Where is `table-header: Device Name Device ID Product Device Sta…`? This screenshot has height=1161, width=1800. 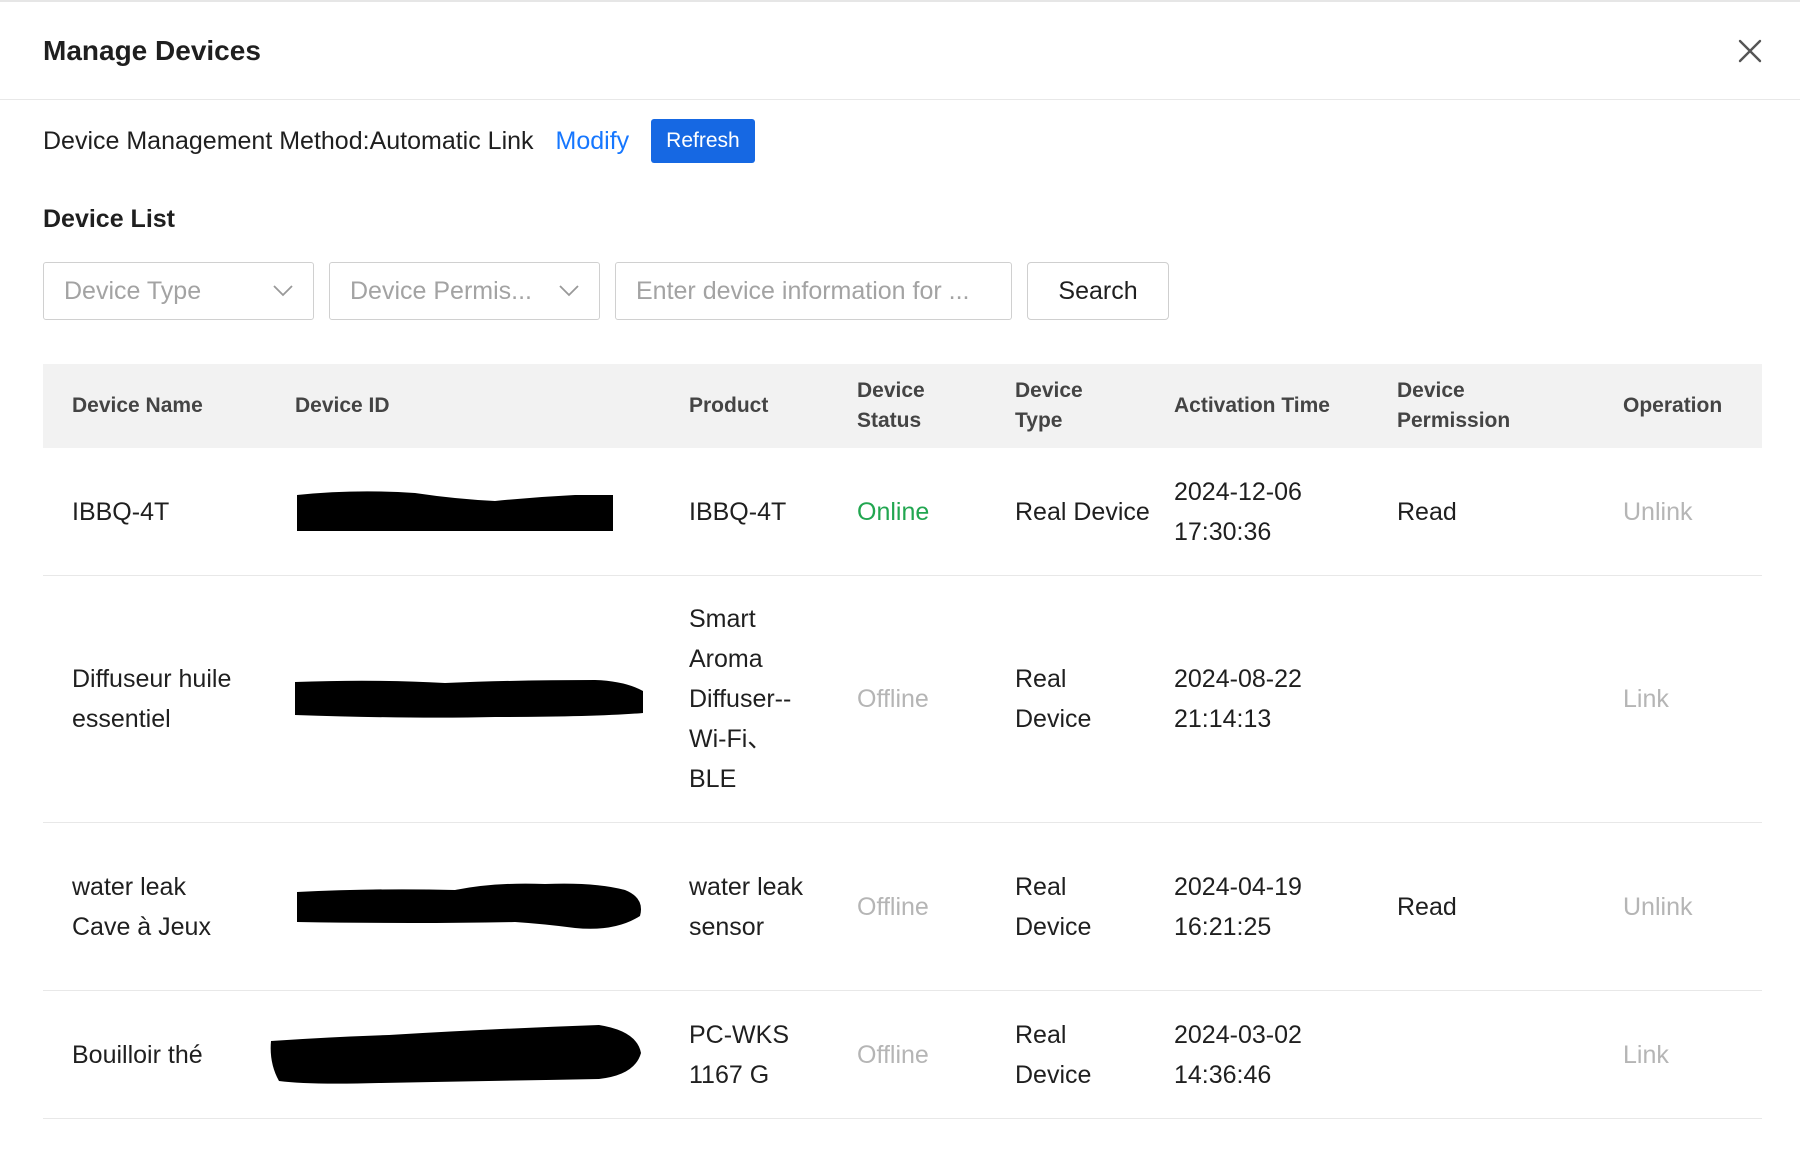
table-header: Device Name Device ID Product Device Sta… is located at coordinates (902, 406).